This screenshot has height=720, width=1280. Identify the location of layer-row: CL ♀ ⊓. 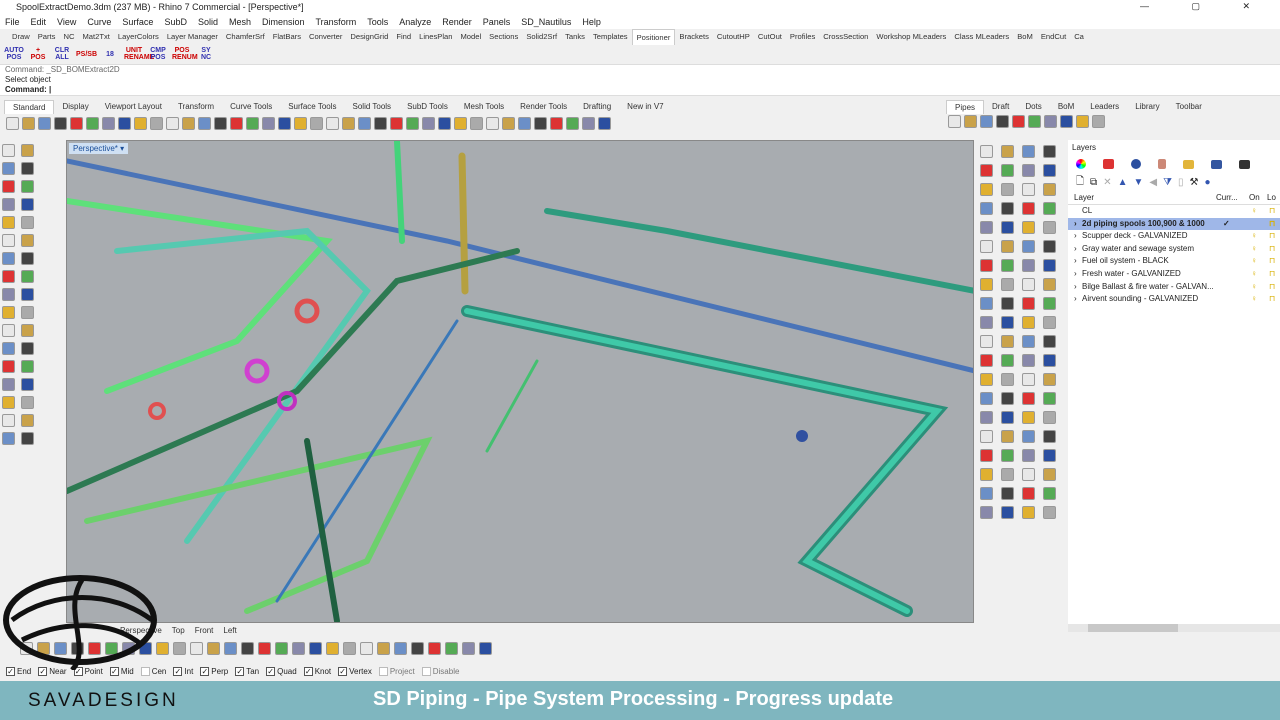
(1174, 211).